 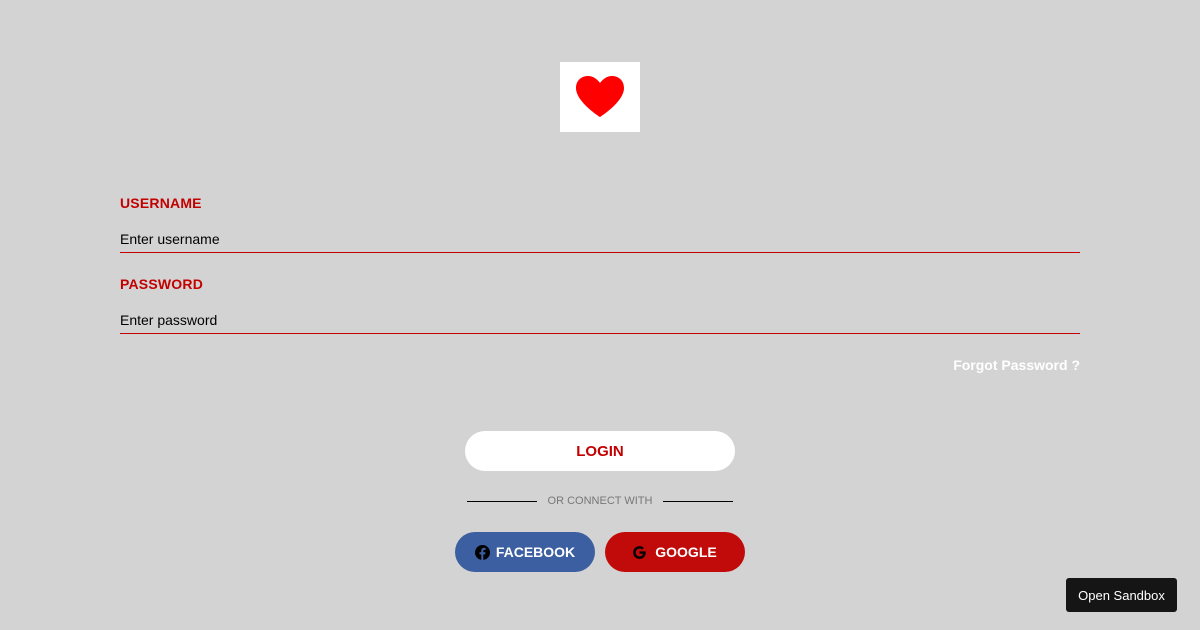 What do you see at coordinates (640, 552) in the screenshot?
I see `google-icon` at bounding box center [640, 552].